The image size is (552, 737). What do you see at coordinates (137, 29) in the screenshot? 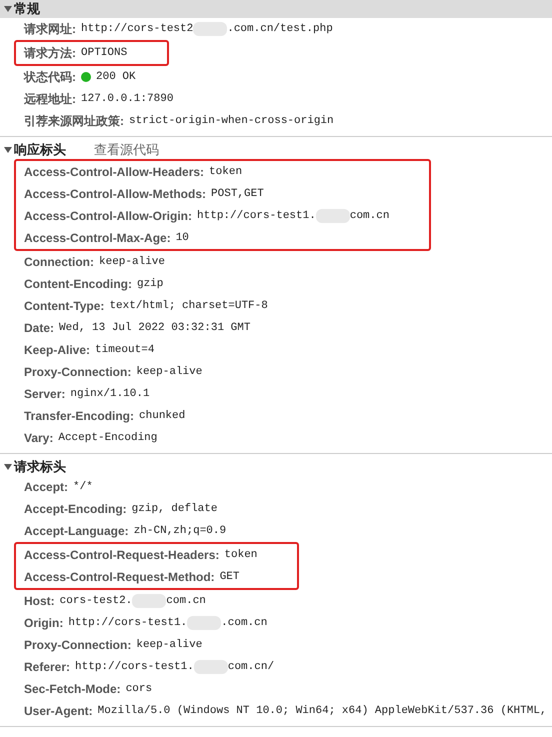
I see `header-value: http://cors-test2` at bounding box center [137, 29].